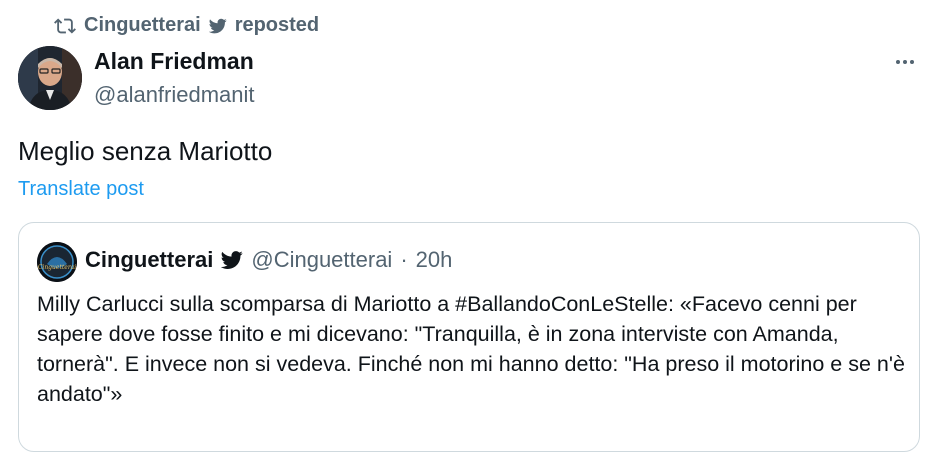 The height and width of the screenshot is (452, 938). Describe the element at coordinates (145, 151) in the screenshot. I see `post-text: Meglio senza Mariotto` at that location.